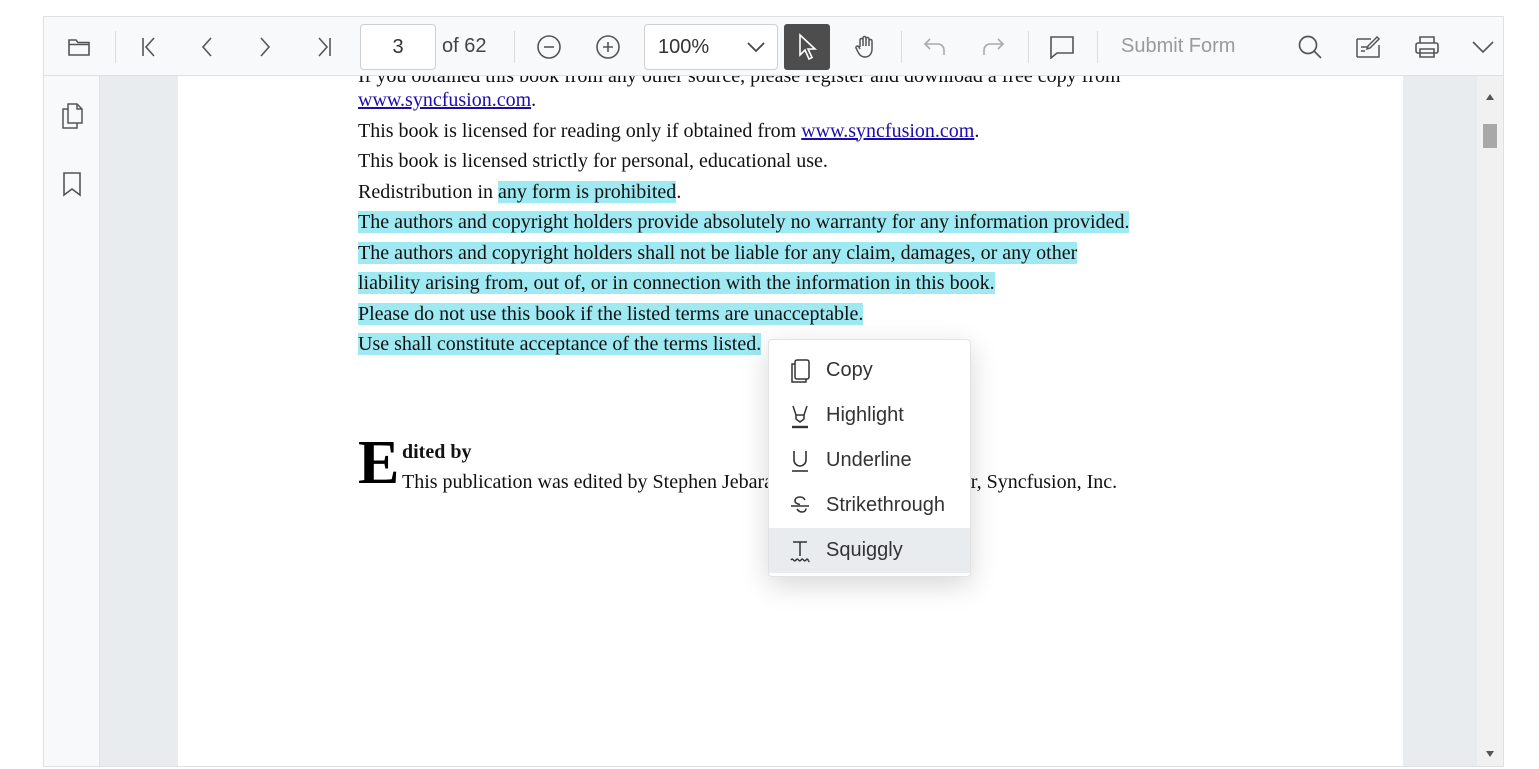  What do you see at coordinates (428, 191) in the screenshot?
I see `text-segment: Redistribution in` at bounding box center [428, 191].